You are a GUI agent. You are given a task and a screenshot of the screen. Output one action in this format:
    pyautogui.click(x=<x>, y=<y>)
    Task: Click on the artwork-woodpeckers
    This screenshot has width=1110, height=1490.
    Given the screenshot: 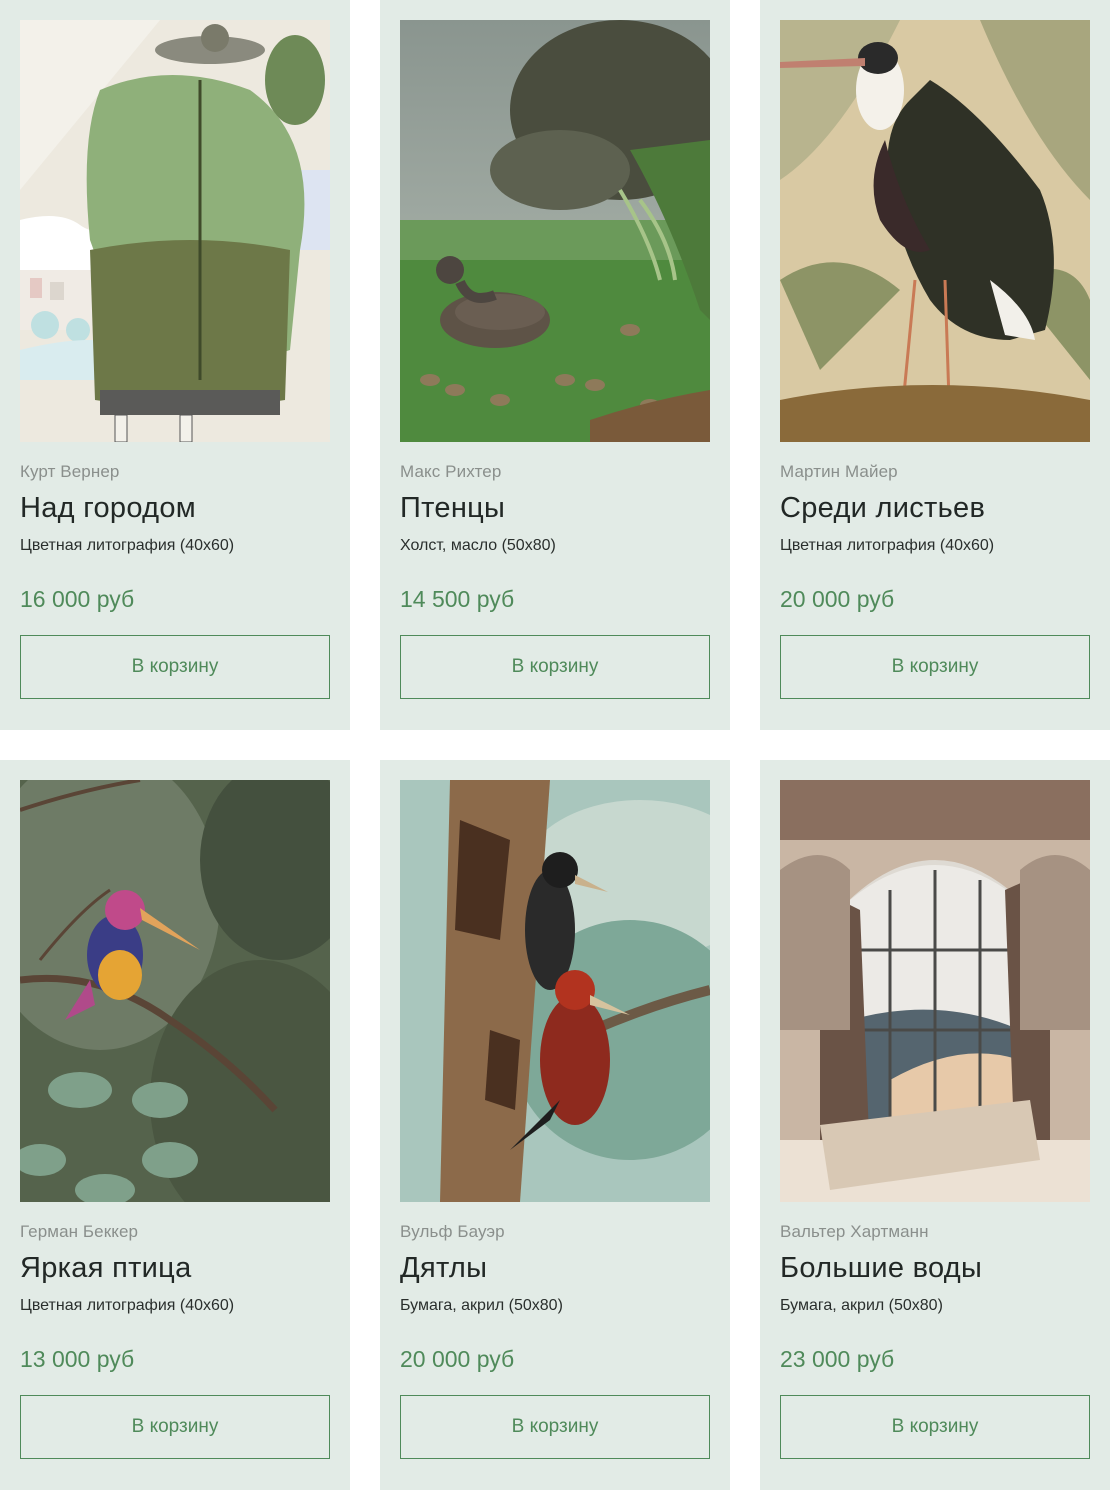 What is the action you would take?
    pyautogui.click(x=555, y=991)
    